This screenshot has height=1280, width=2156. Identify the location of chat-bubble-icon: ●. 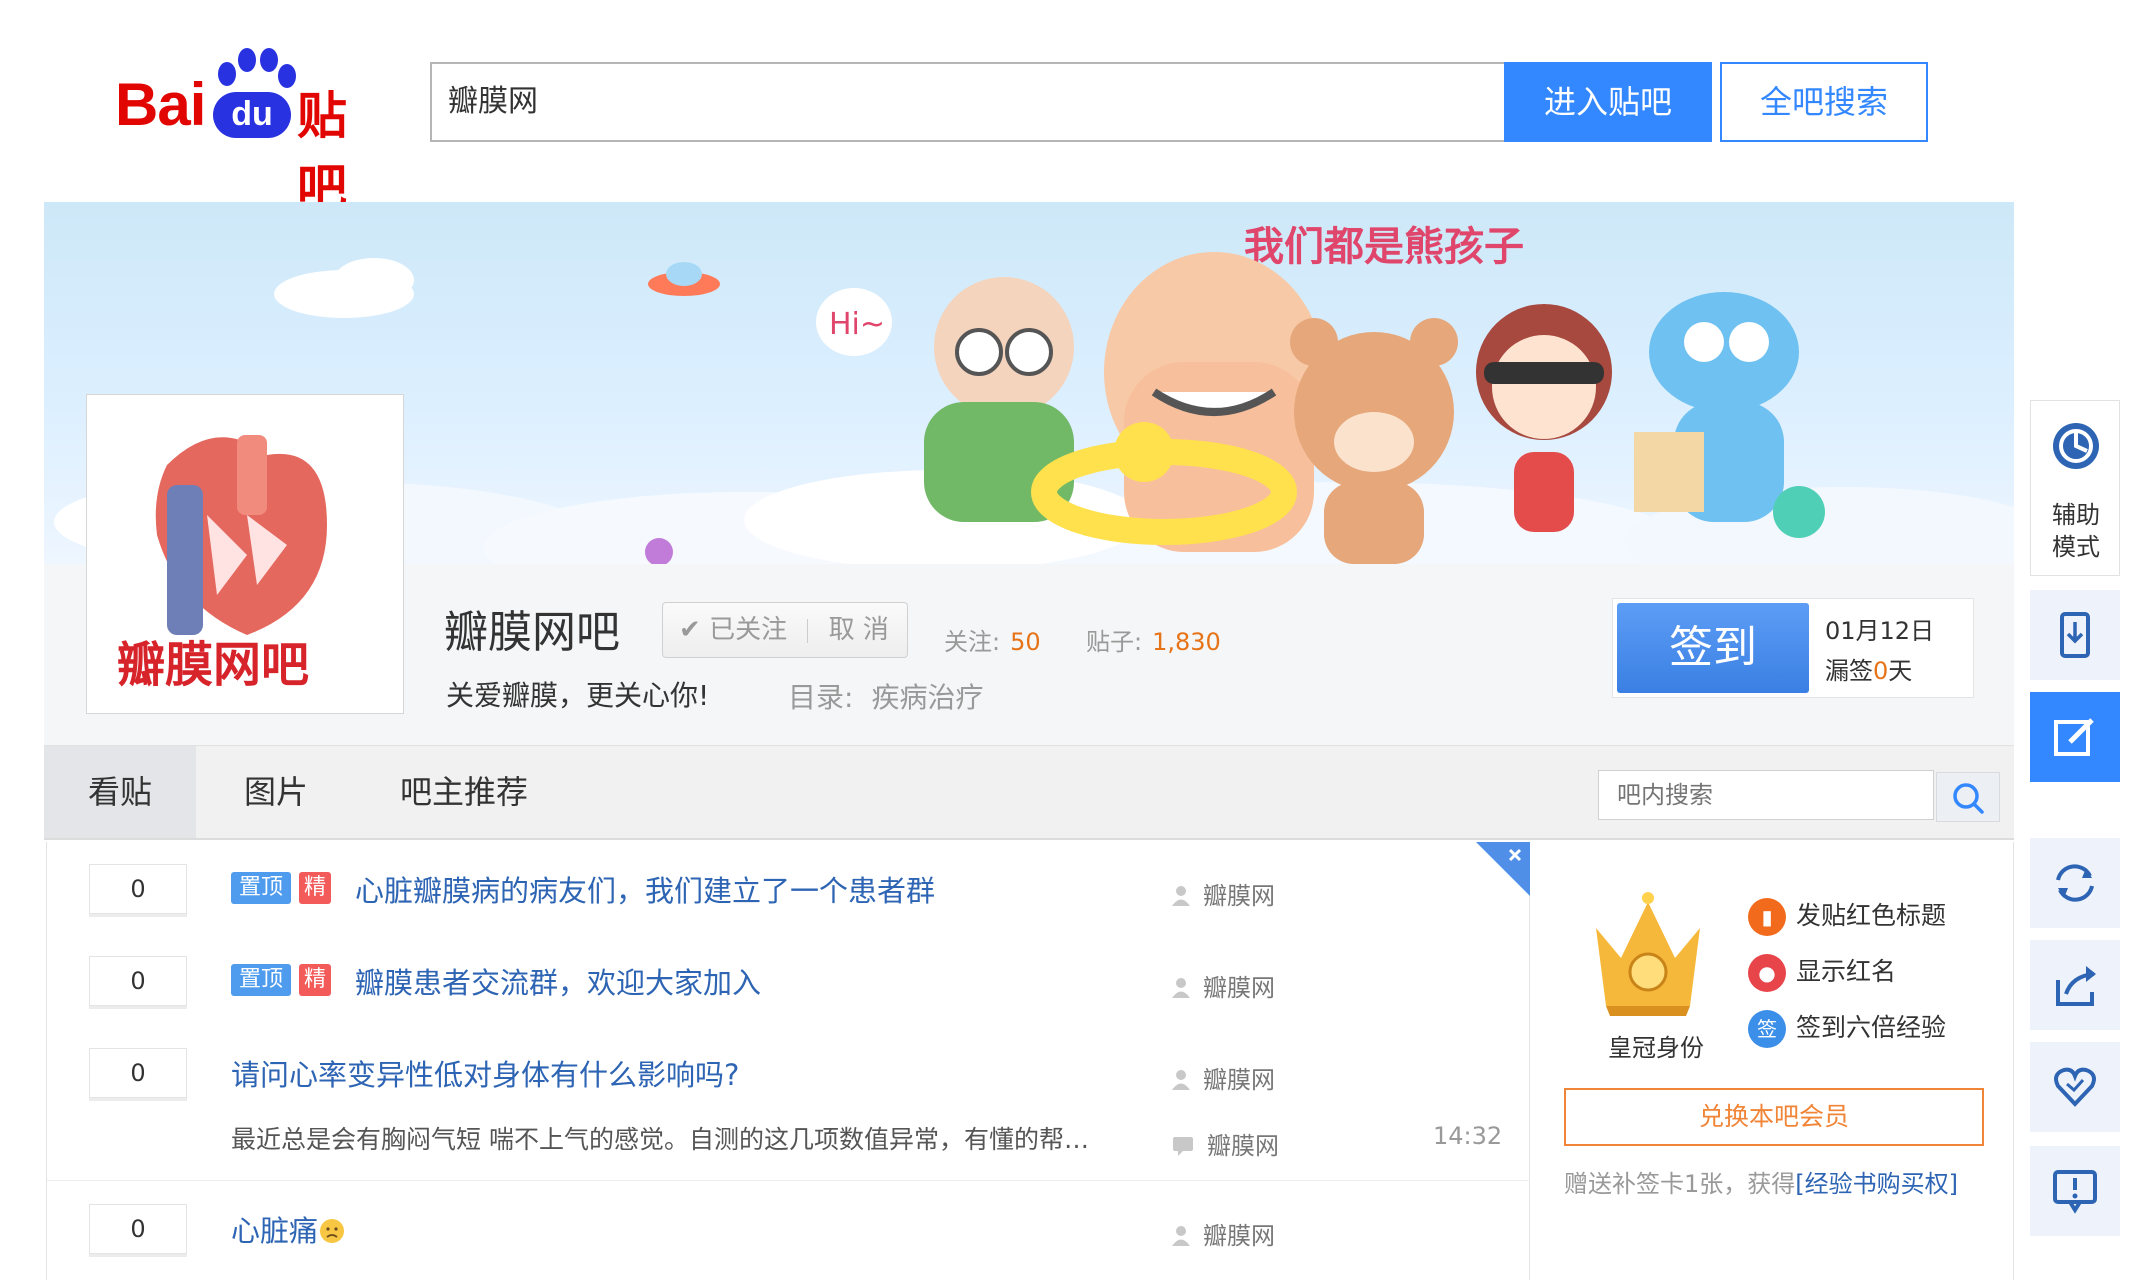
(1767, 973).